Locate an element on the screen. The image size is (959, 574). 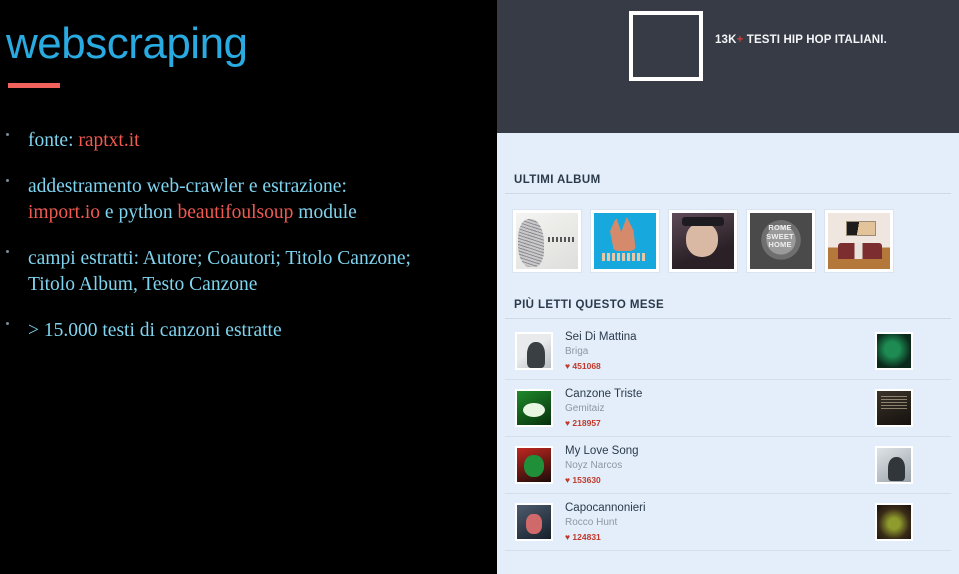
song-artist: Noyz Narcos is located at coordinates (720, 466).